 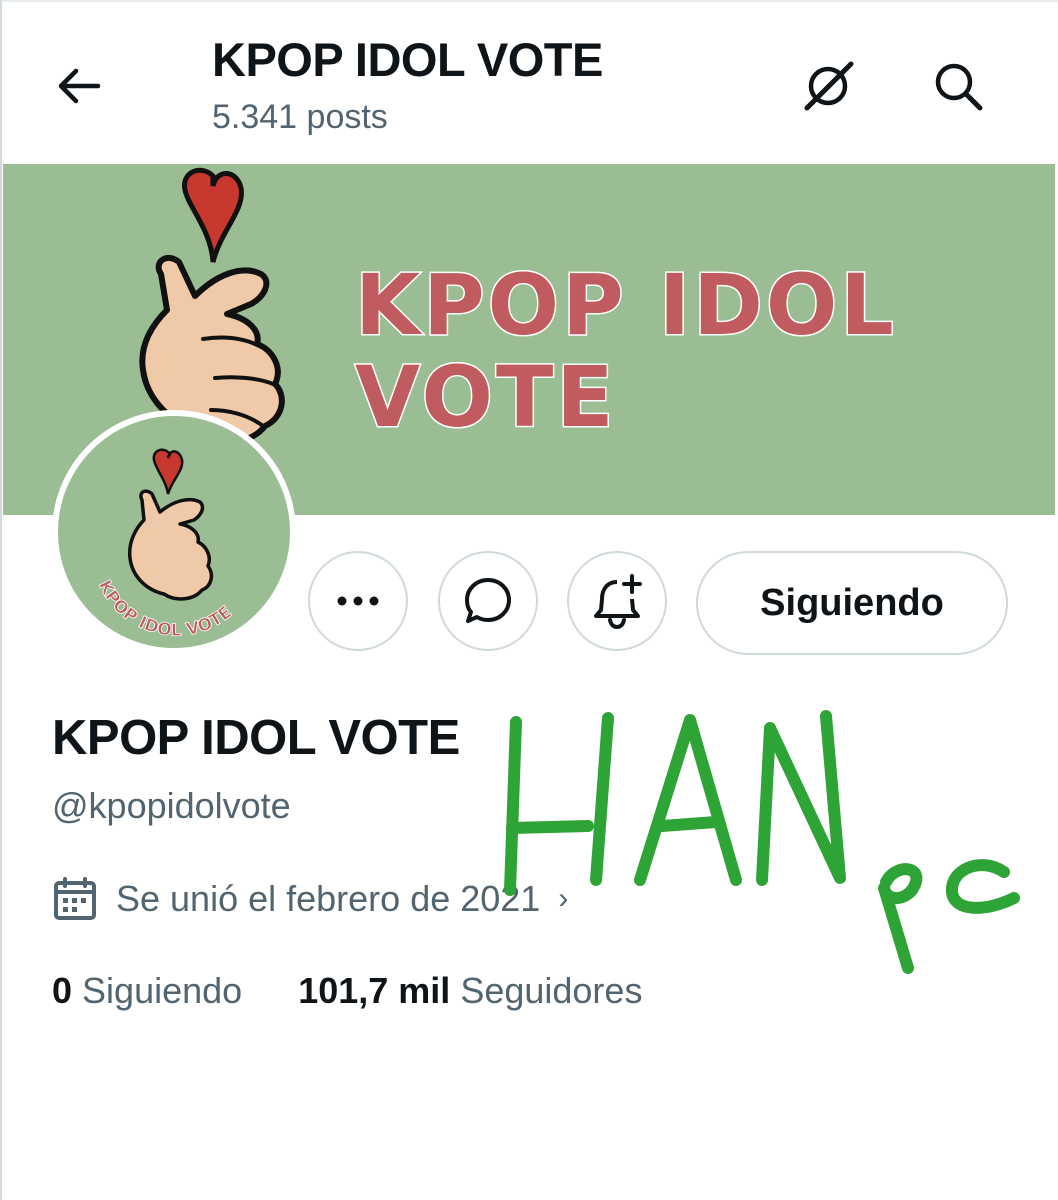 What do you see at coordinates (300, 117) in the screenshot?
I see `post-count: 5.341 posts` at bounding box center [300, 117].